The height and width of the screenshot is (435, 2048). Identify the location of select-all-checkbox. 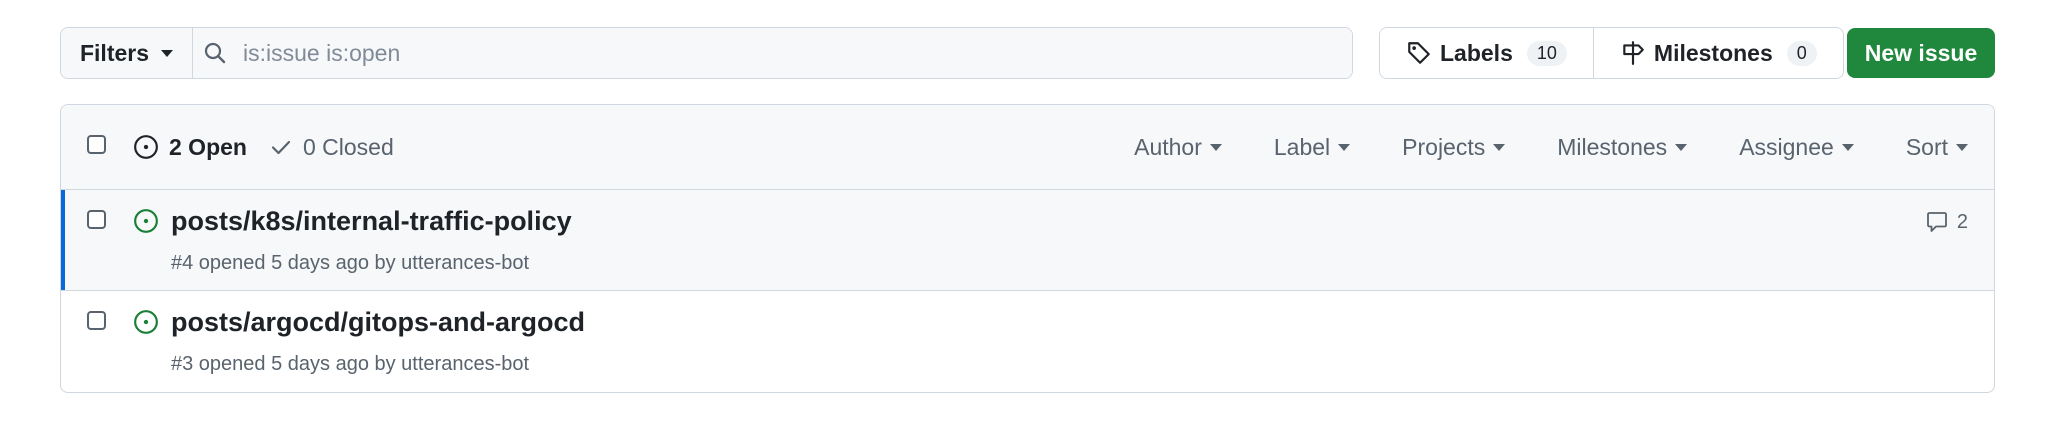
(96, 144).